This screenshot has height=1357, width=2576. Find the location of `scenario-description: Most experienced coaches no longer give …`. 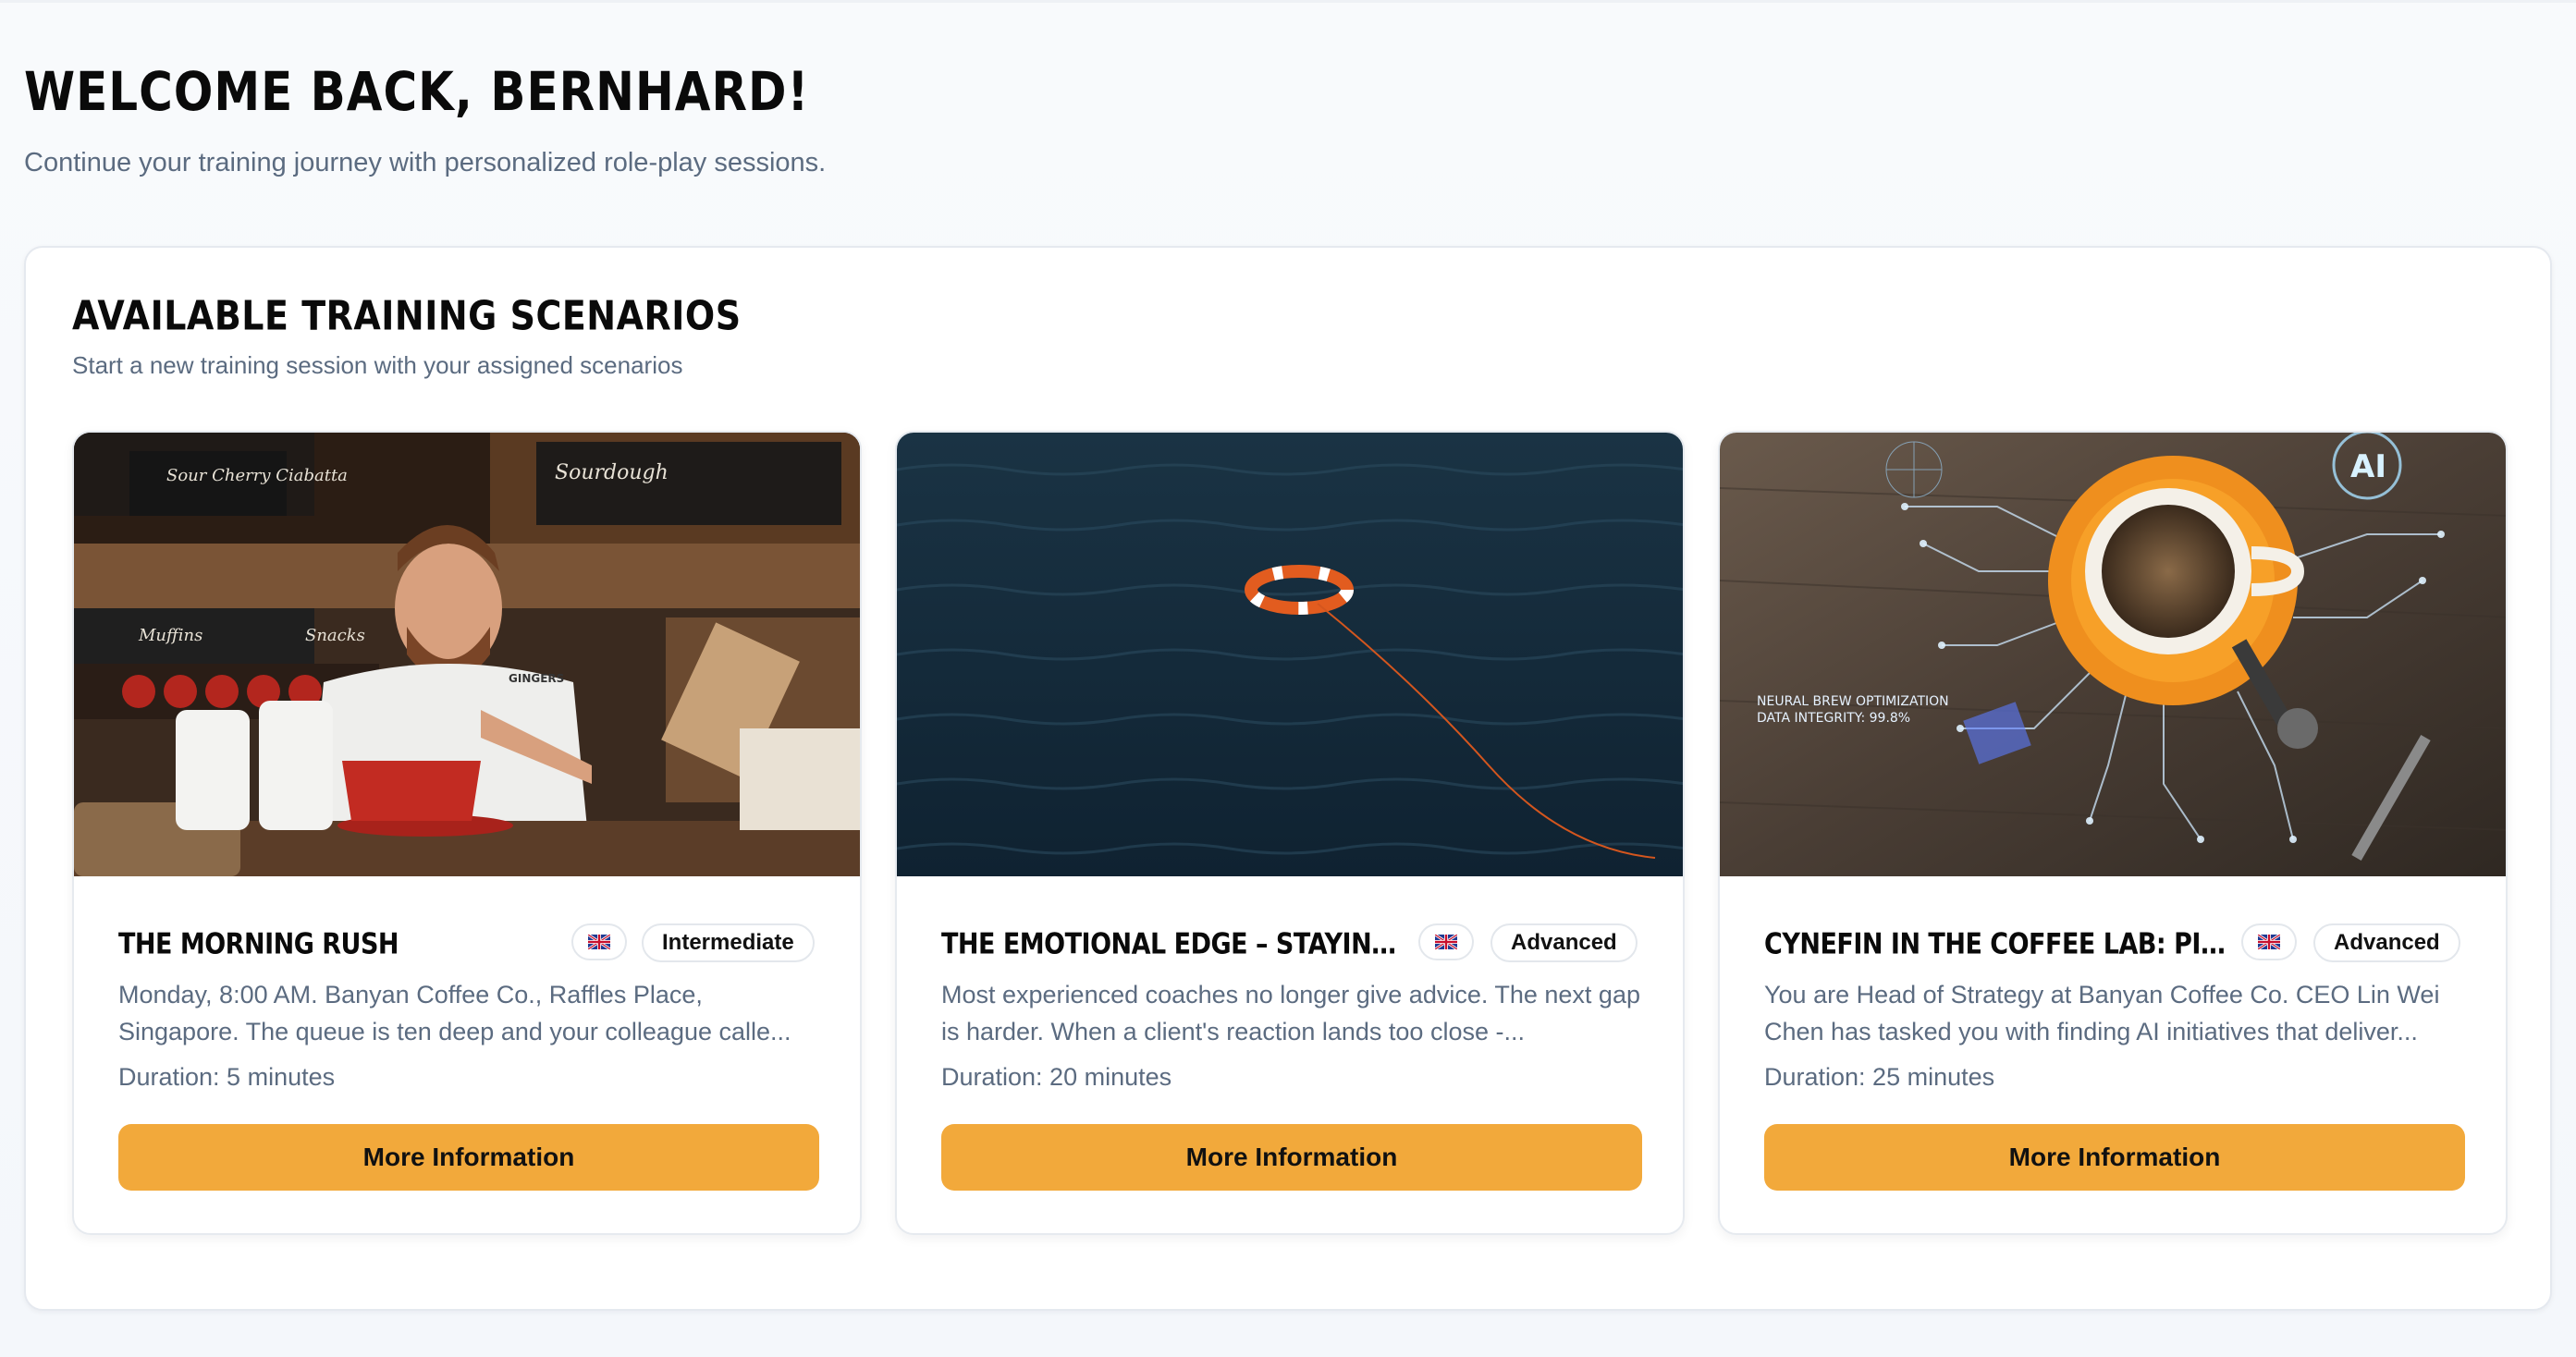

scenario-description: Most experienced coaches no longer give … is located at coordinates (1291, 1013).